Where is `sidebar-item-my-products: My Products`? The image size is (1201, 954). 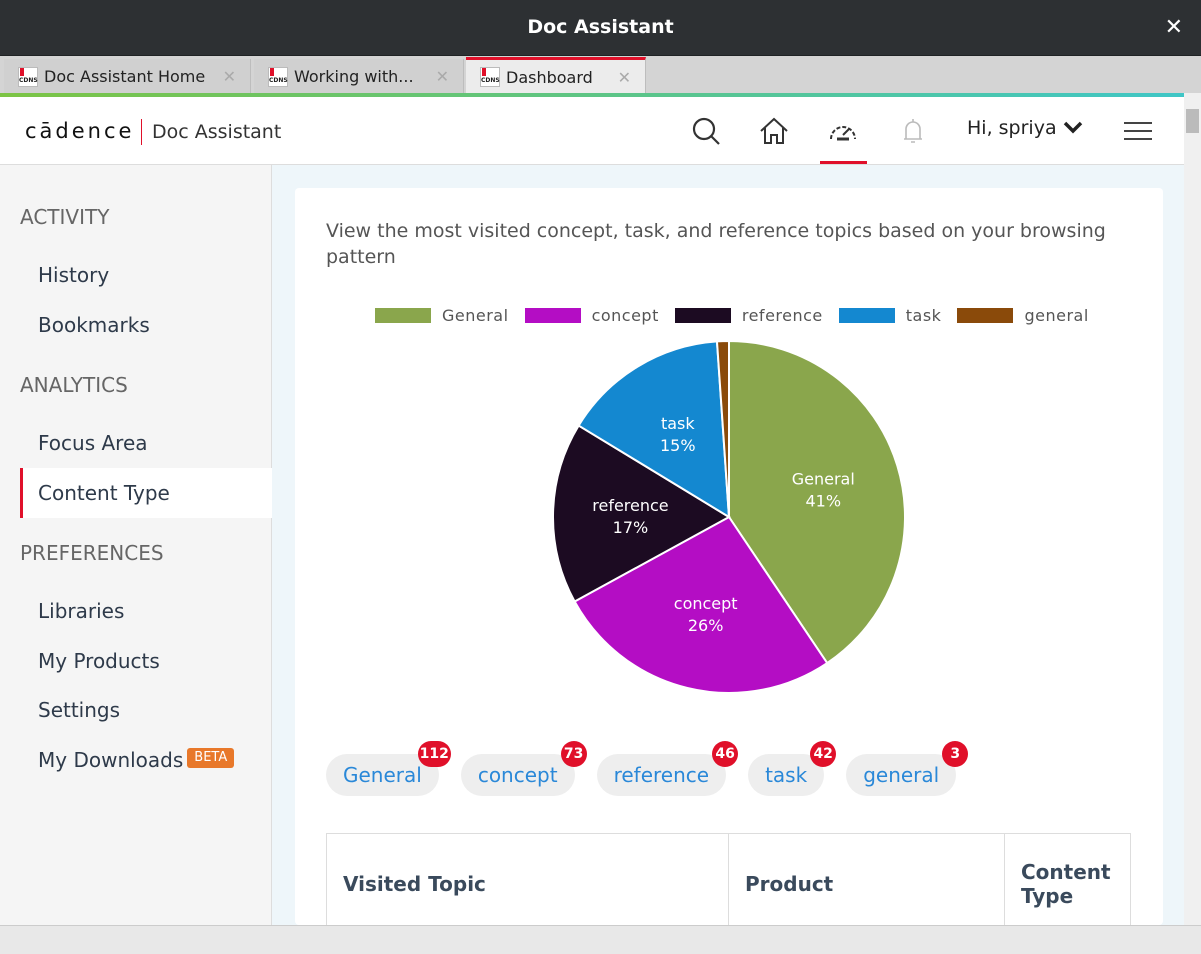
sidebar-item-my-products: My Products is located at coordinates (146, 661).